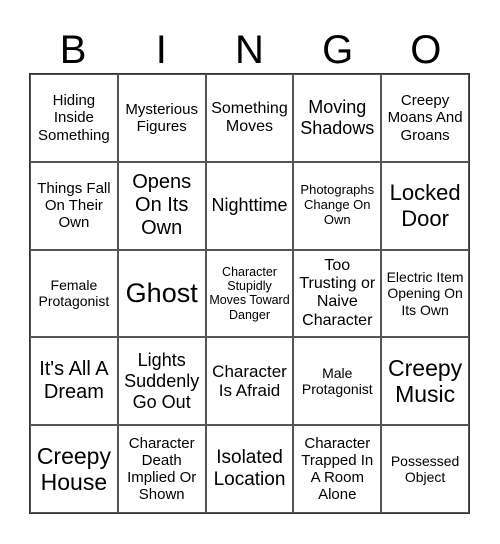  Describe the element at coordinates (426, 50) in the screenshot. I see `header-letter: O` at that location.